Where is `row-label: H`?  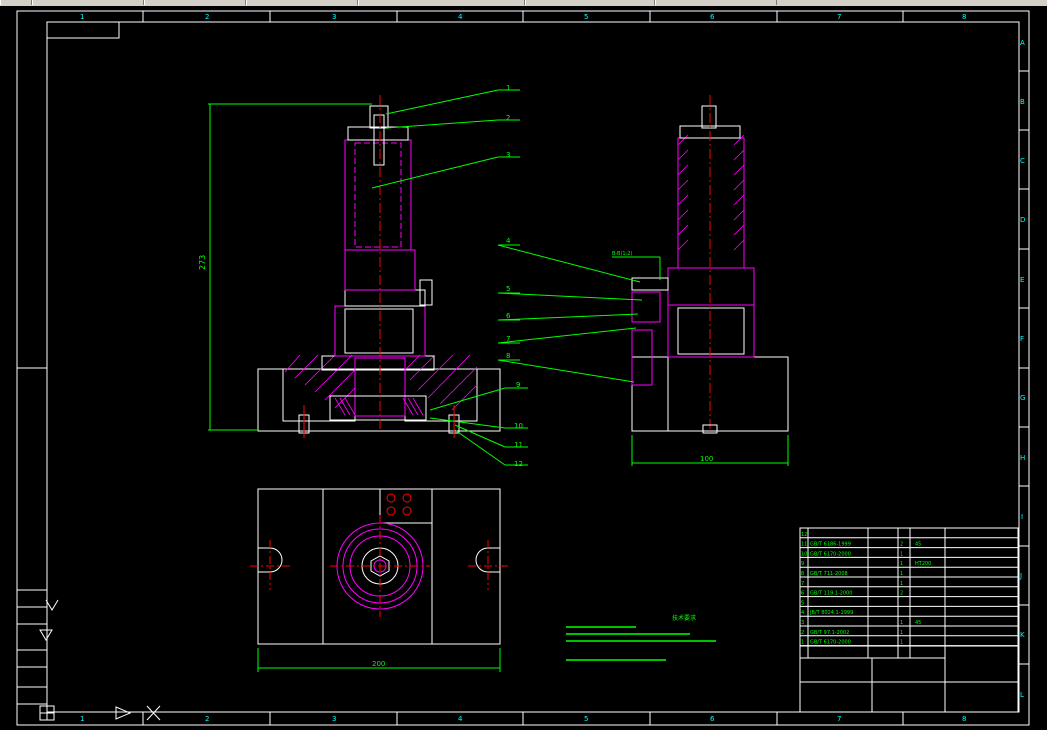
row-label: H is located at coordinates (1022, 458).